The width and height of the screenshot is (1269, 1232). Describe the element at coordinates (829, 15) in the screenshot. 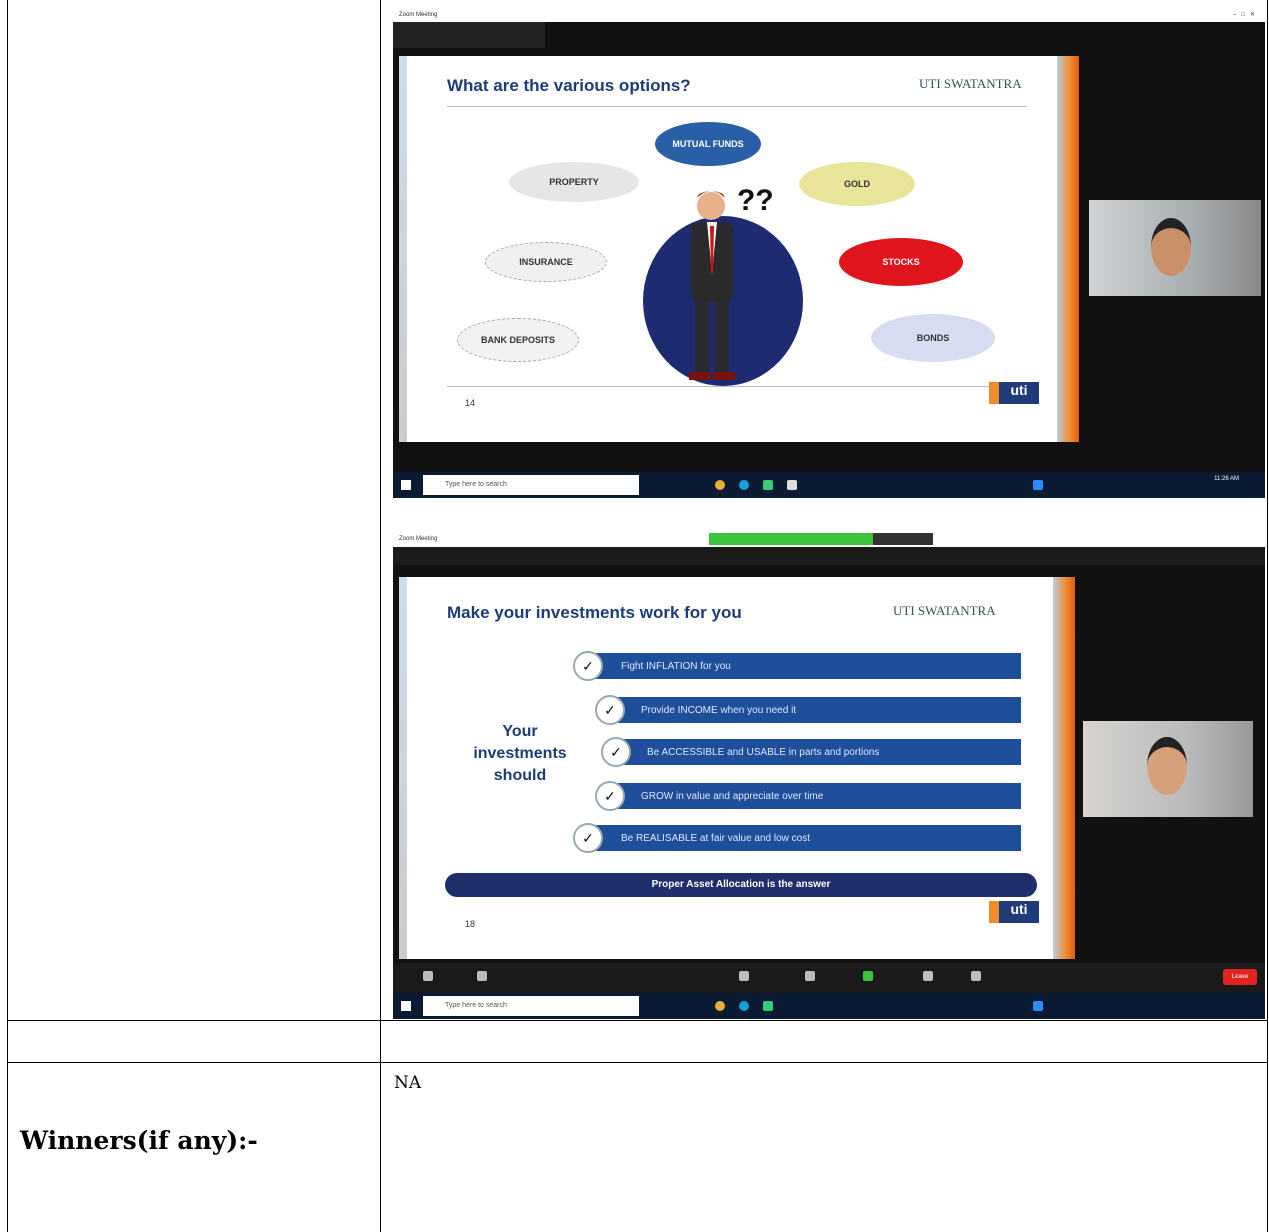

I see `zoom-title-bar: Zoom Meeting – □ ✕` at that location.